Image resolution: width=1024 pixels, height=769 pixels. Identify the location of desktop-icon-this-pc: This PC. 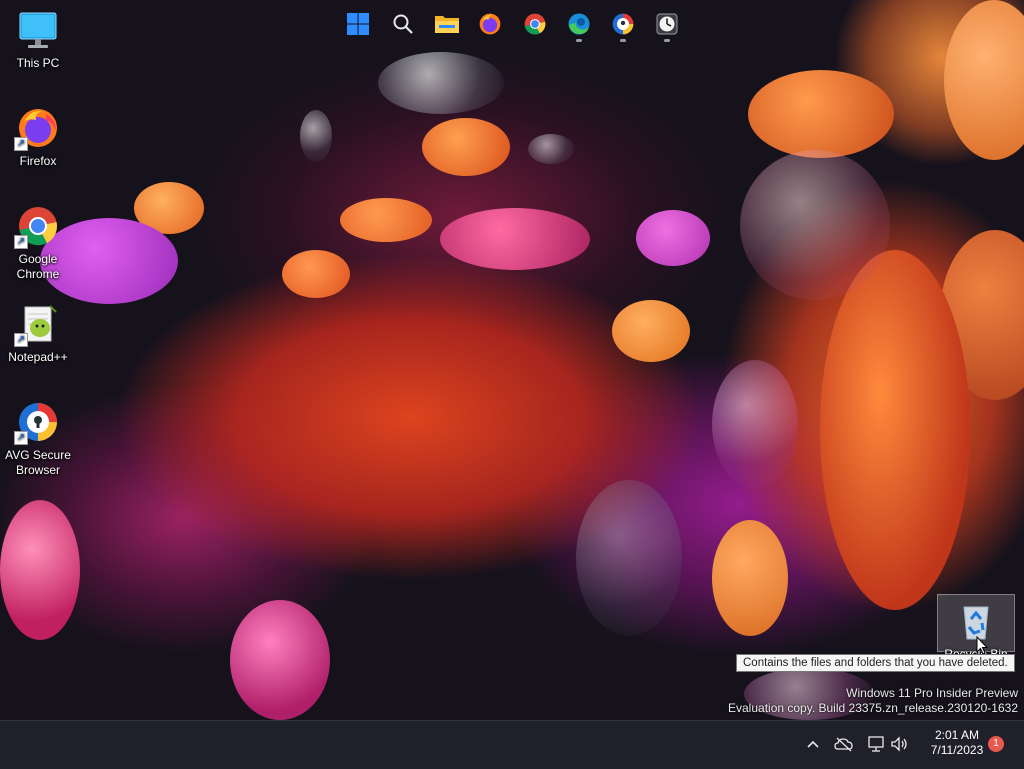
(38, 39).